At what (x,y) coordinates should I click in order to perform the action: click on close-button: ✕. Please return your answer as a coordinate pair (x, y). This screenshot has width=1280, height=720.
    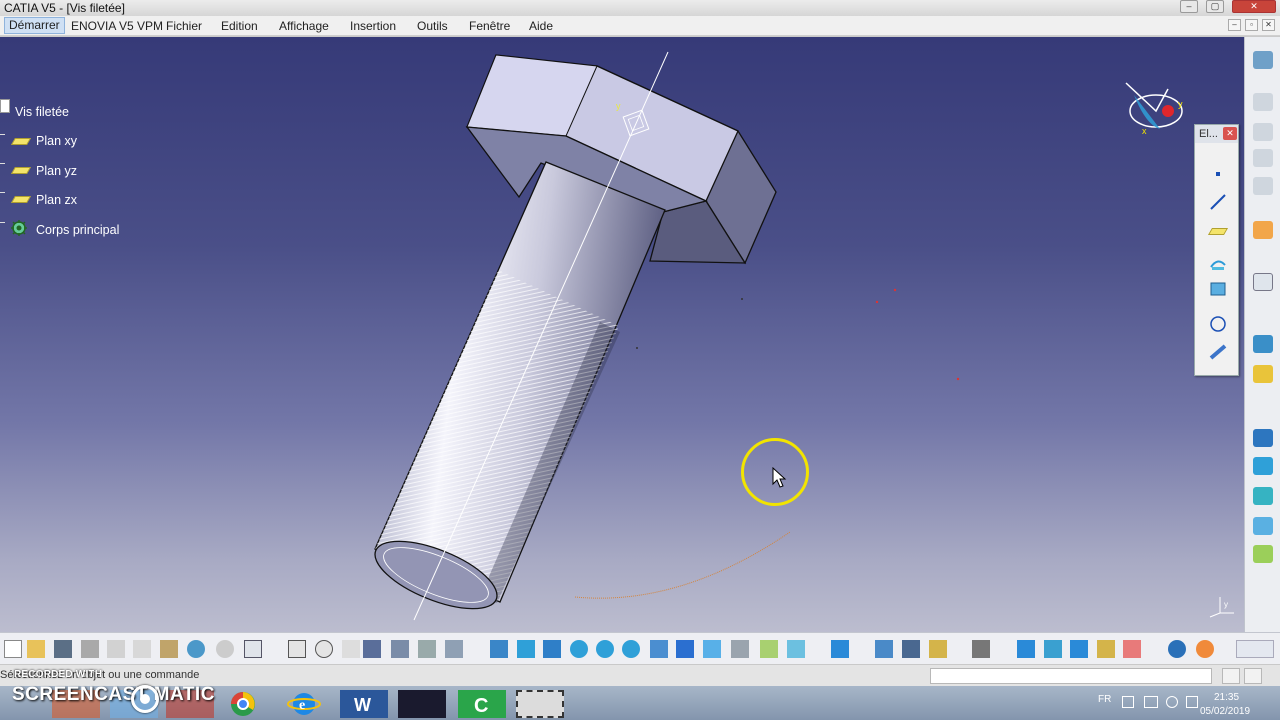
    Looking at the image, I should click on (1254, 6).